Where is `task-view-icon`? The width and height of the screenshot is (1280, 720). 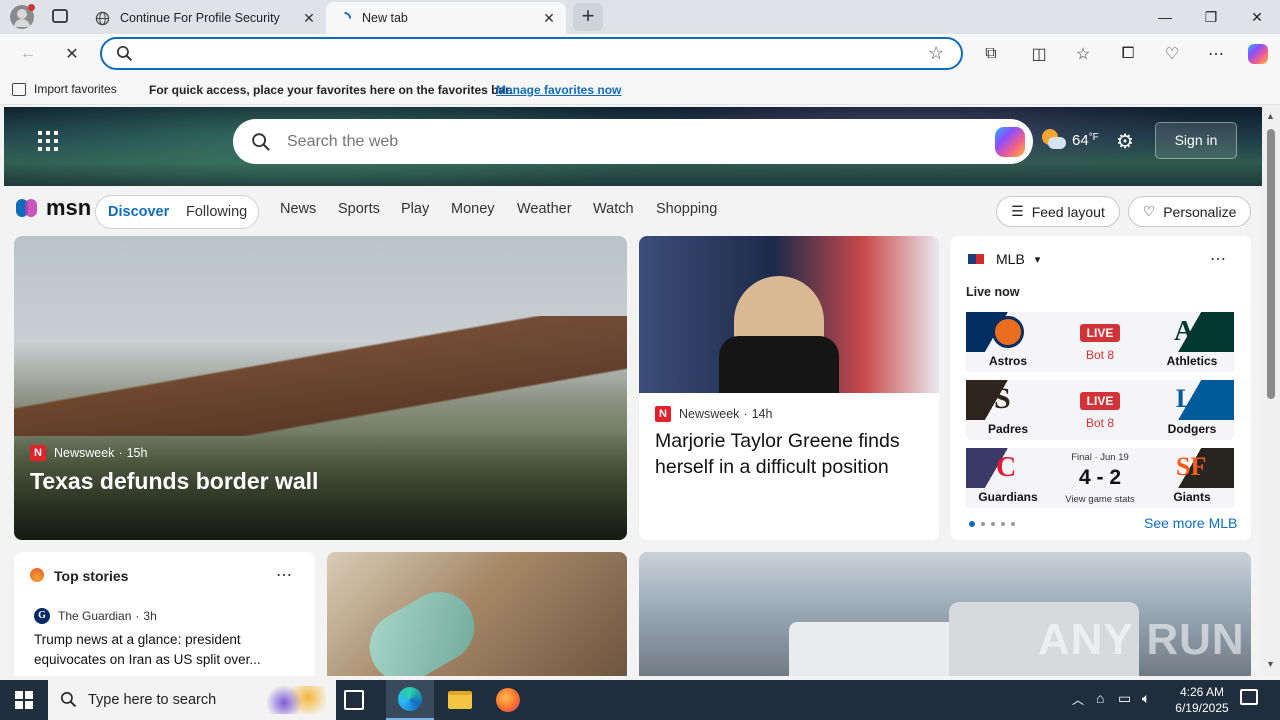 task-view-icon is located at coordinates (354, 700).